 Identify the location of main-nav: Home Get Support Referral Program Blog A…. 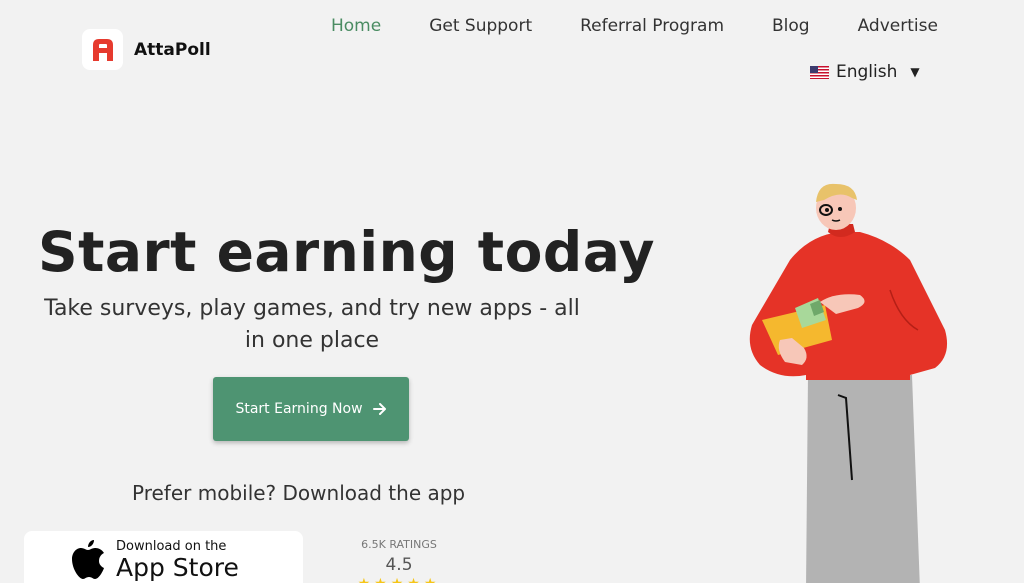
(634, 26).